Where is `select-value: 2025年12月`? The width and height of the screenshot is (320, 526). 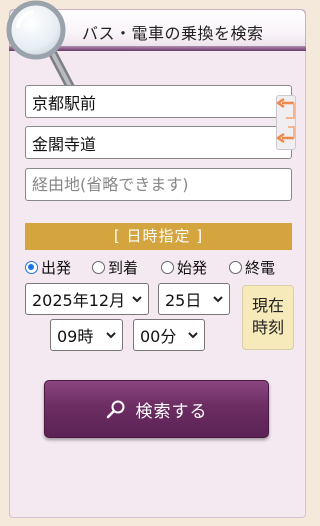 select-value: 2025年12月 is located at coordinates (79, 300).